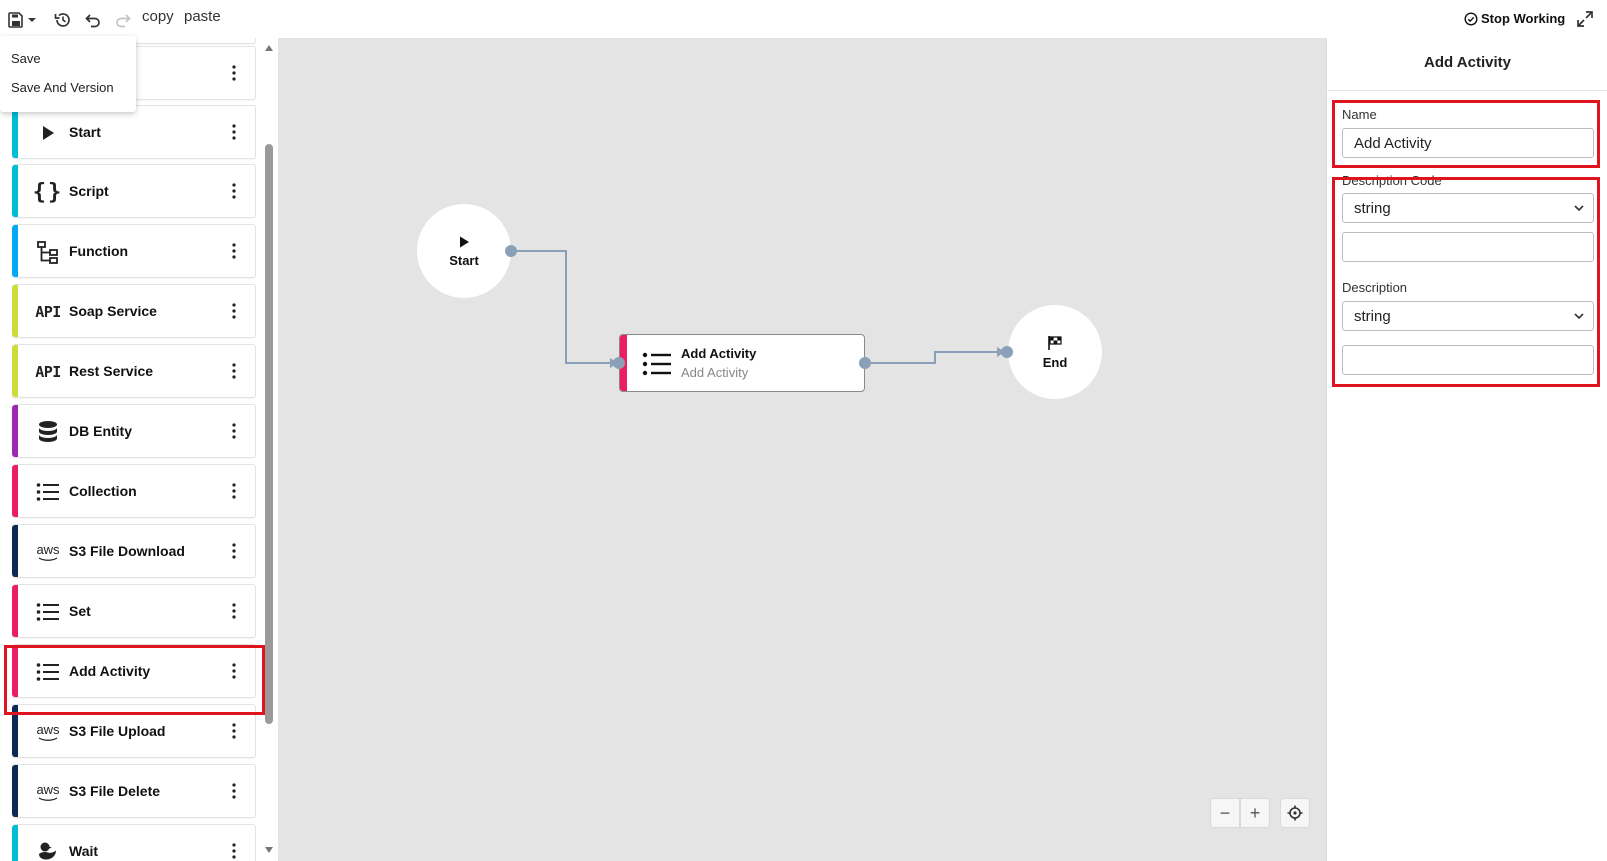 The image size is (1607, 861). Describe the element at coordinates (134, 680) in the screenshot. I see `sidebar-highlight-box` at that location.